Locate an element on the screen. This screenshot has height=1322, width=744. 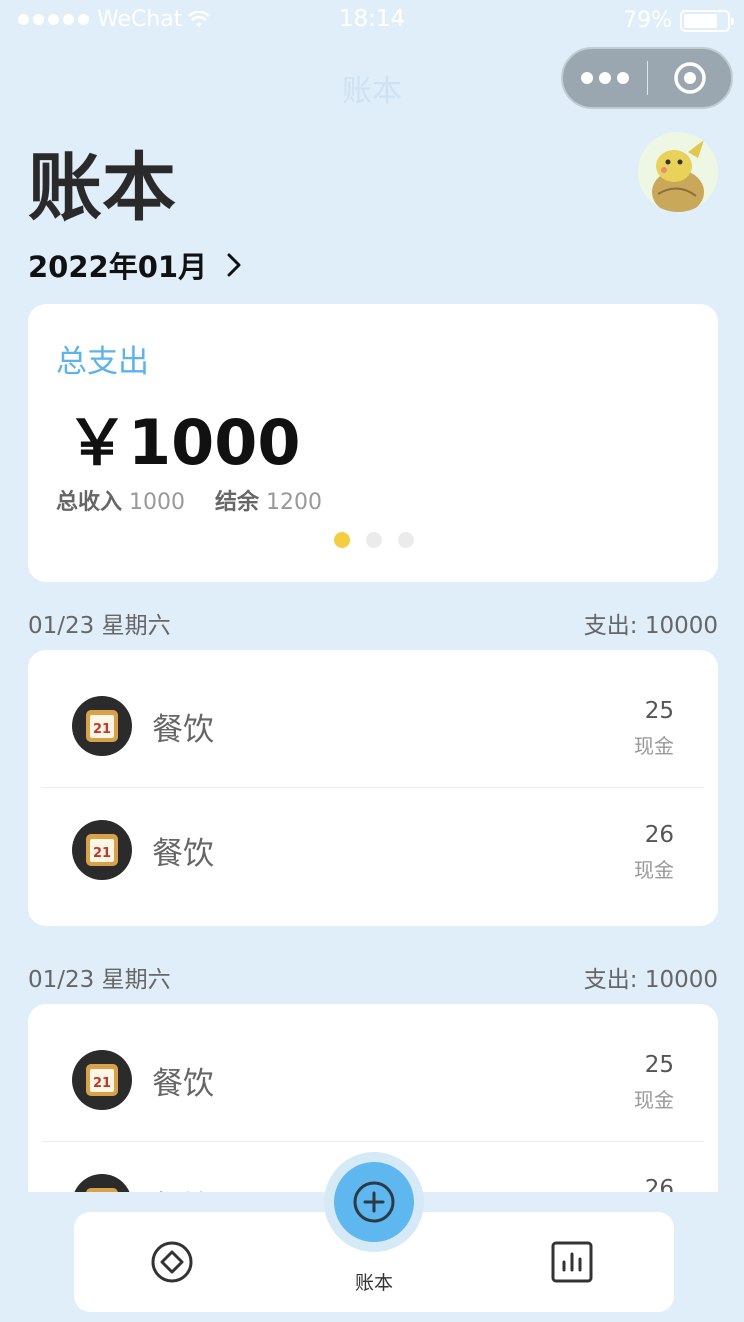
bar-chart-icon is located at coordinates (572, 1262).